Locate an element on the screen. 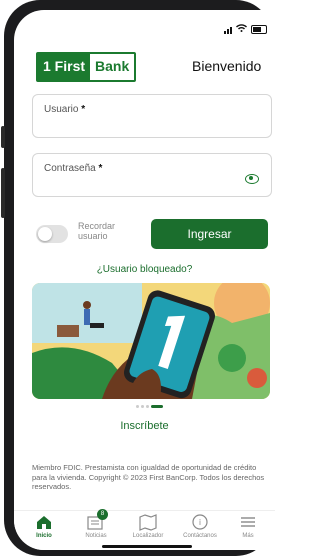 The width and height of the screenshot is (320, 559). tab-label: Inicio is located at coordinates (44, 536).